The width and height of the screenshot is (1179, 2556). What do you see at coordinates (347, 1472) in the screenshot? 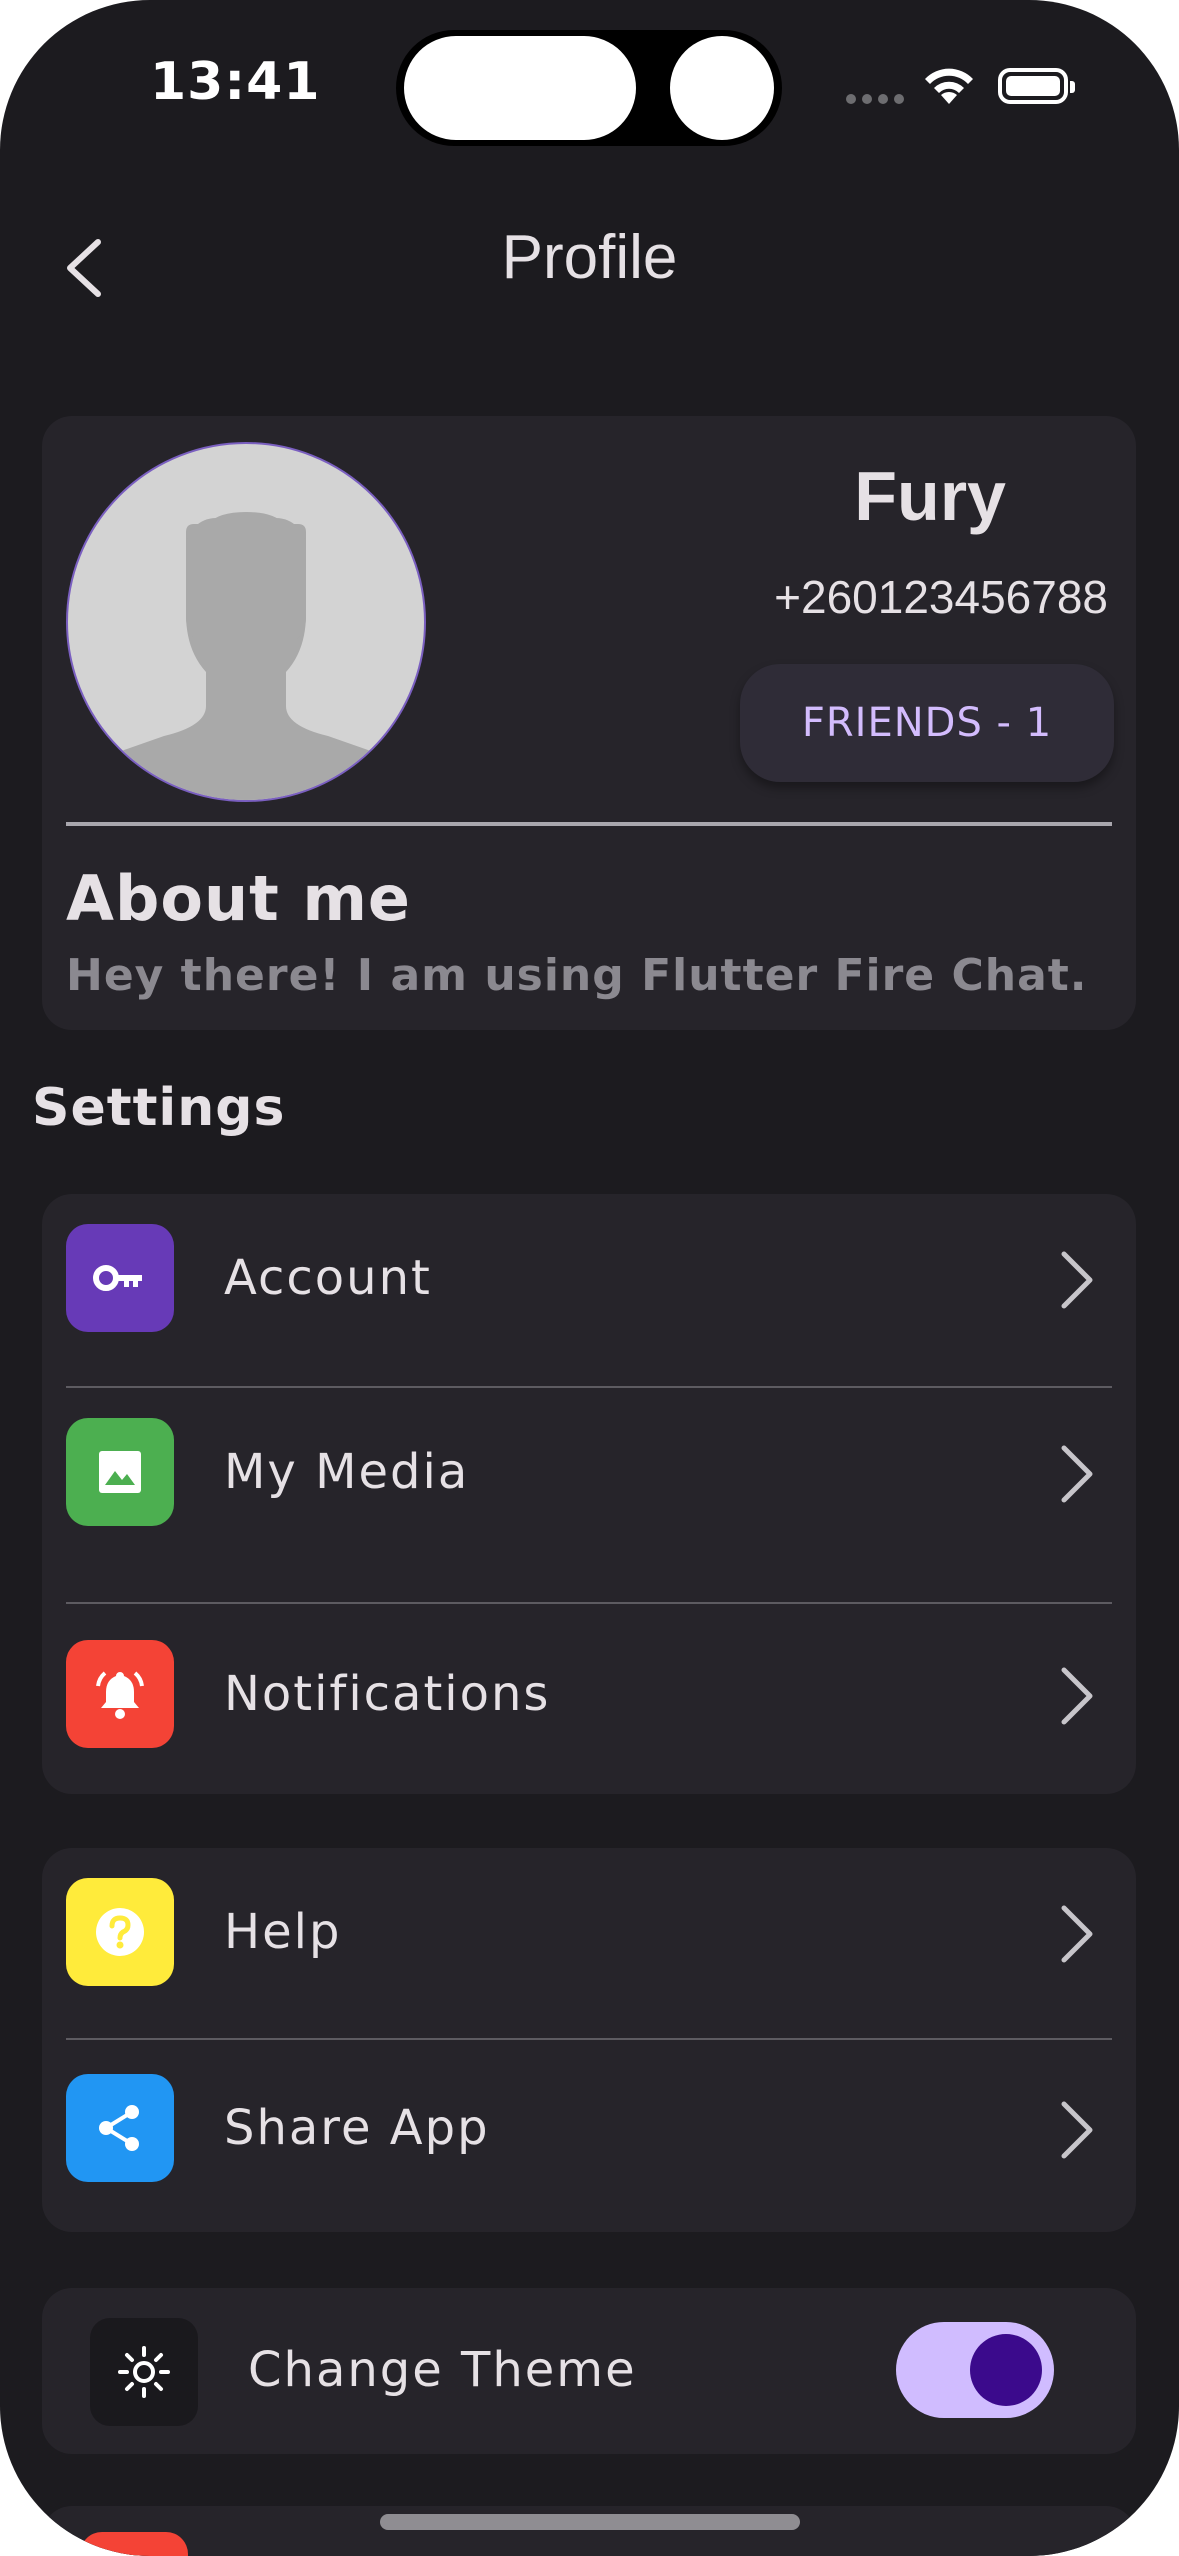
I see `settings-item-label: My Media` at bounding box center [347, 1472].